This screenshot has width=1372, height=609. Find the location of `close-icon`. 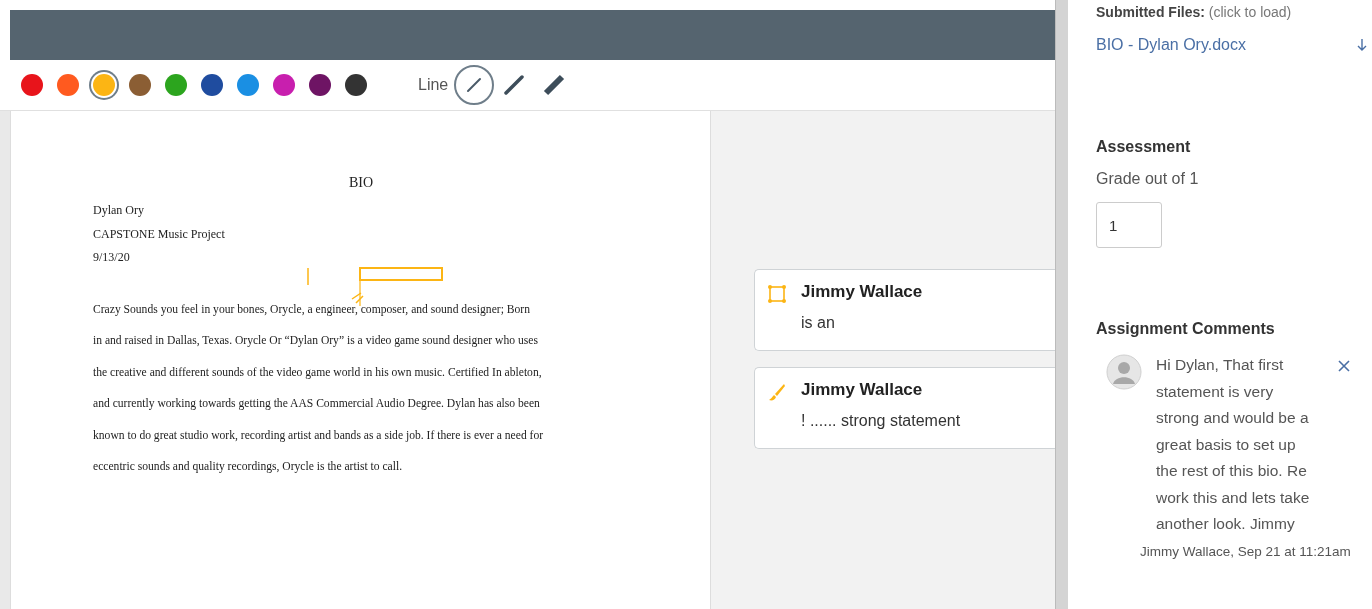

close-icon is located at coordinates (1344, 366).